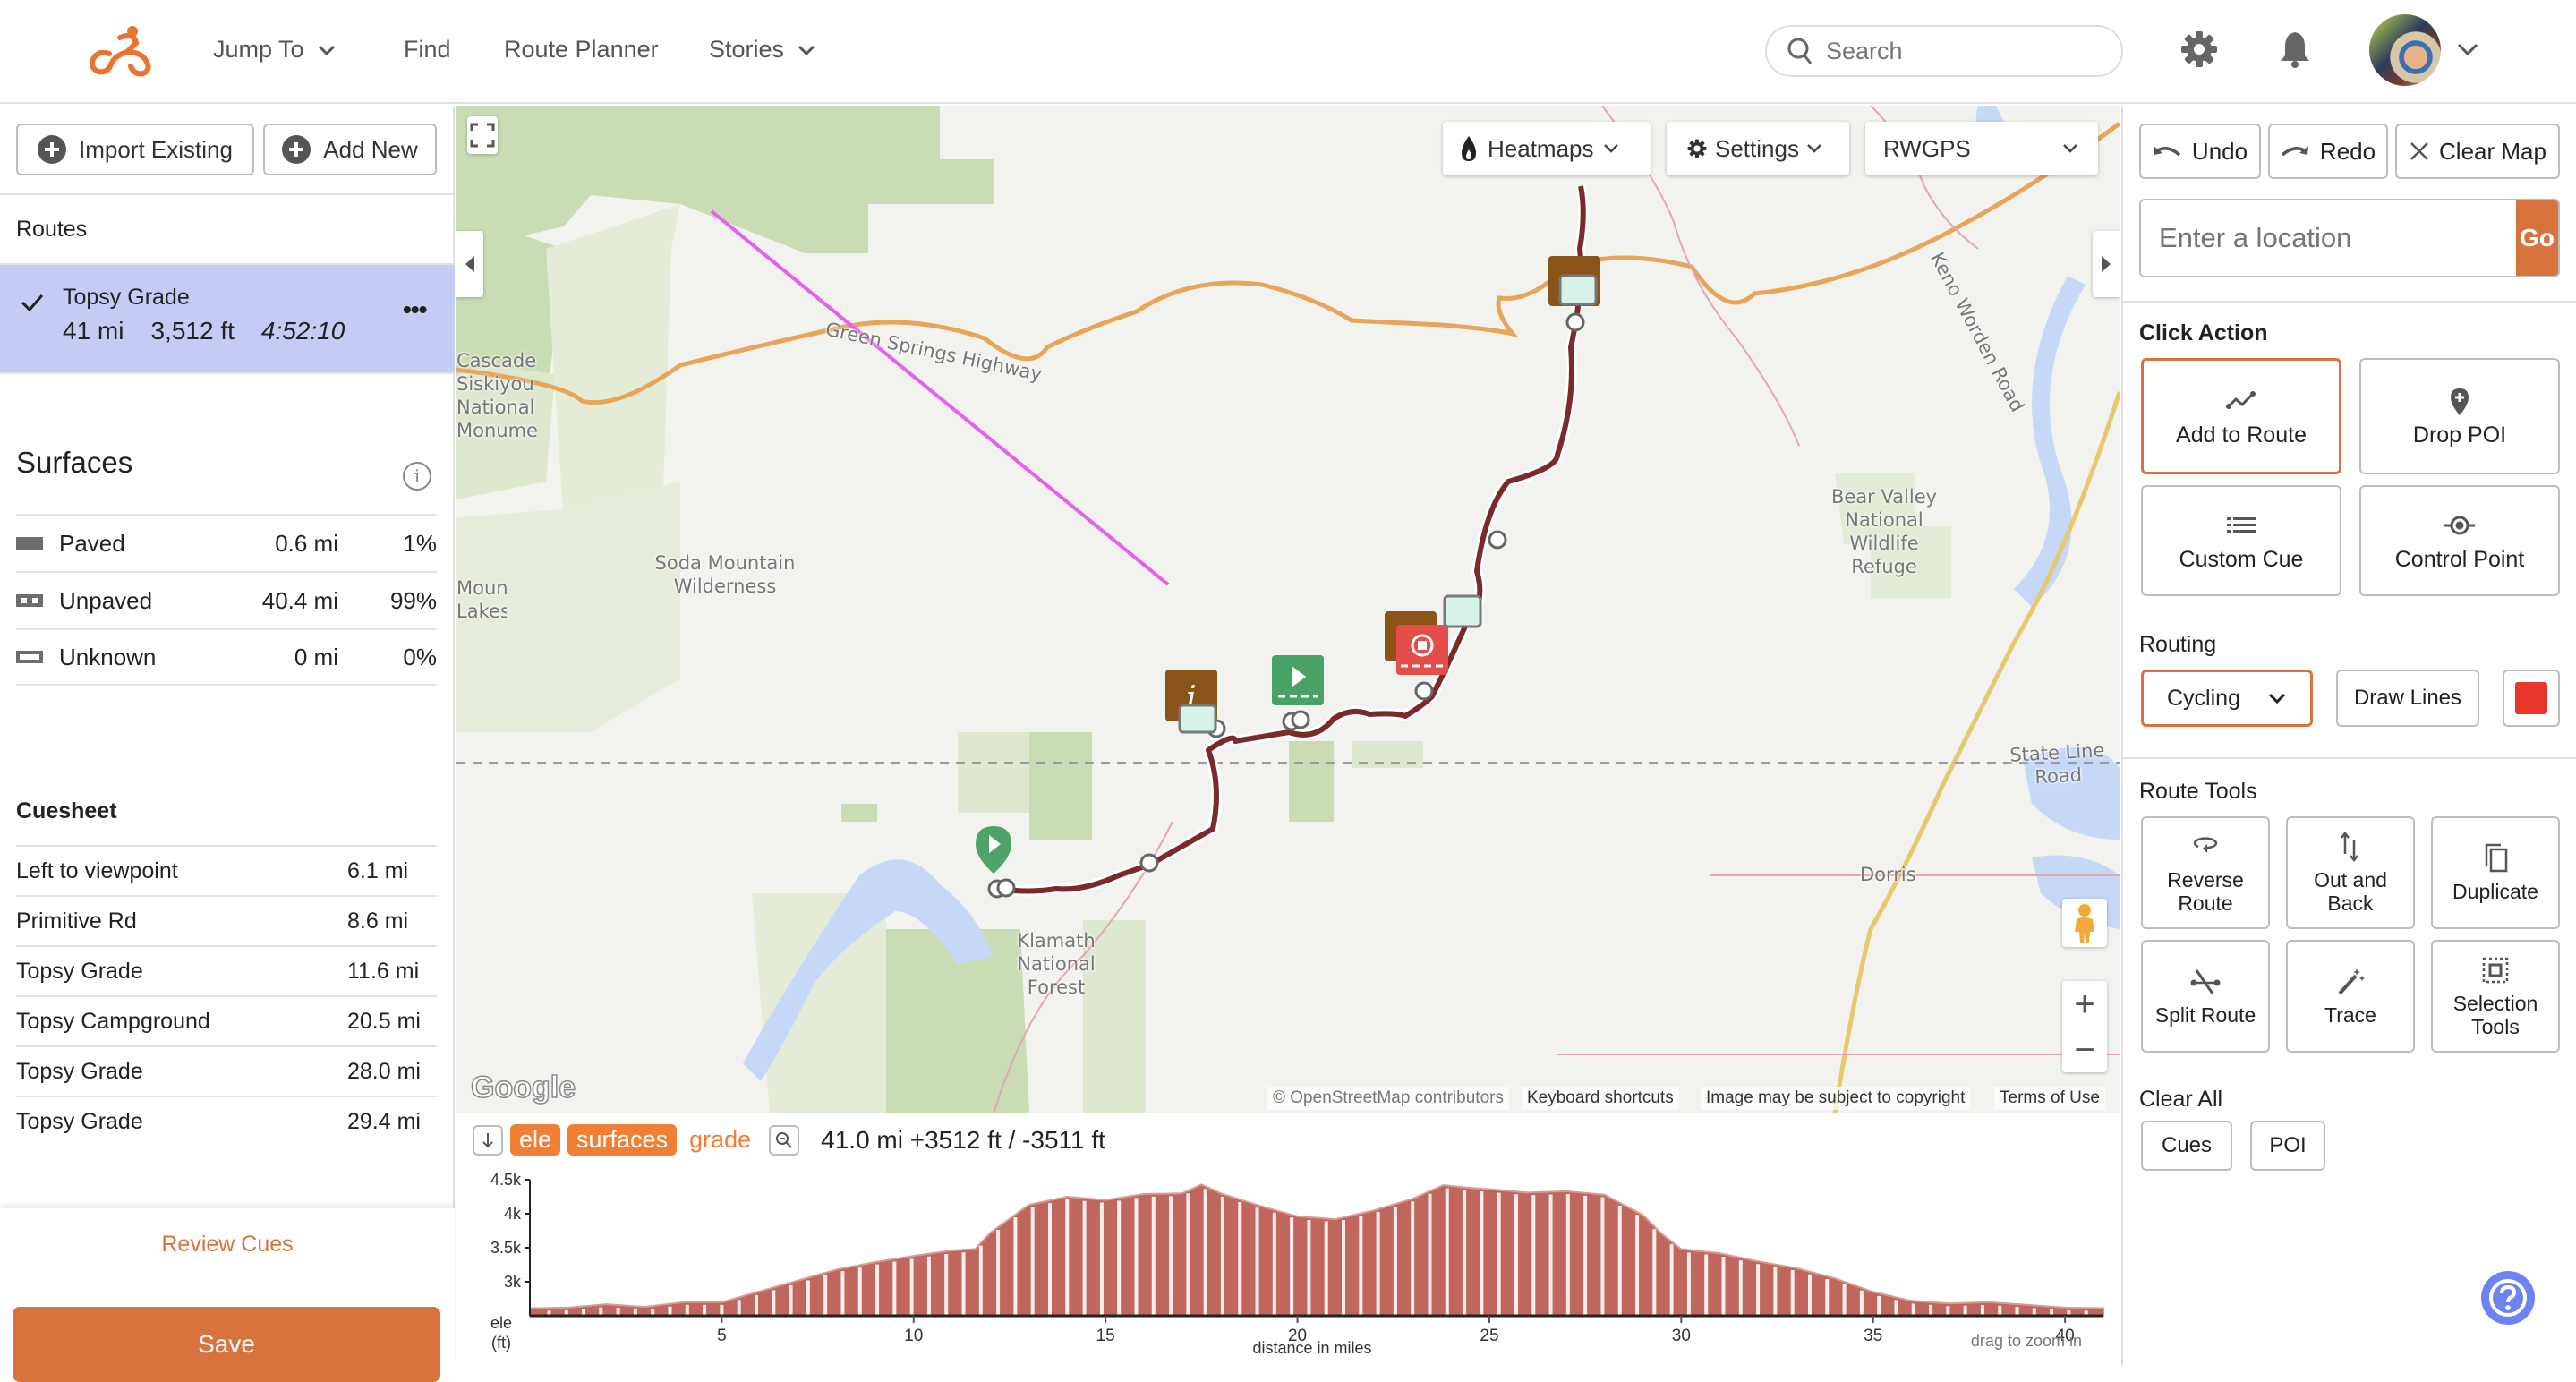 Image resolution: width=2576 pixels, height=1382 pixels. What do you see at coordinates (192, 331) in the screenshot?
I see `route-elevation: 3,512 ft` at bounding box center [192, 331].